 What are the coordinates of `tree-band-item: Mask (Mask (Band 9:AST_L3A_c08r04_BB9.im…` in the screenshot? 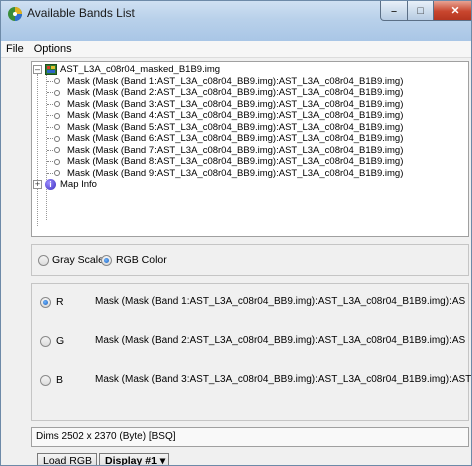 It's located at (250, 173).